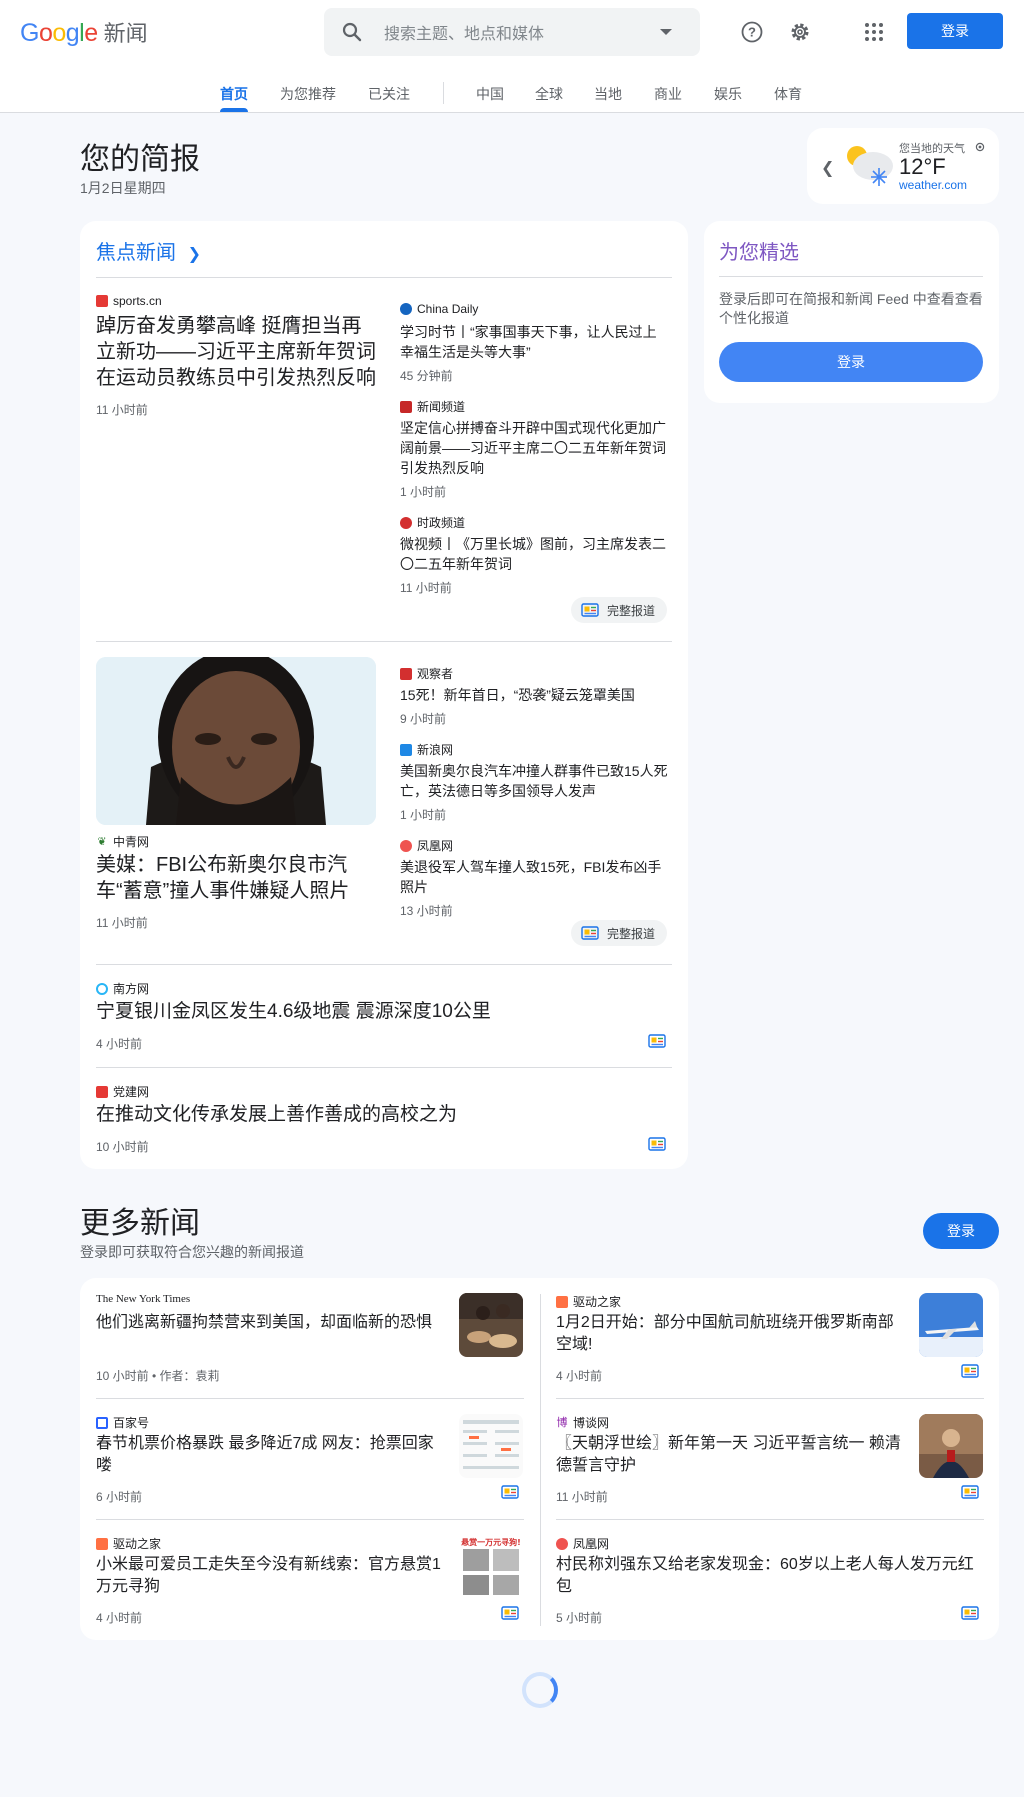 Image resolution: width=1024 pixels, height=1797 pixels. I want to click on source-label: 百家号, so click(122, 1422).